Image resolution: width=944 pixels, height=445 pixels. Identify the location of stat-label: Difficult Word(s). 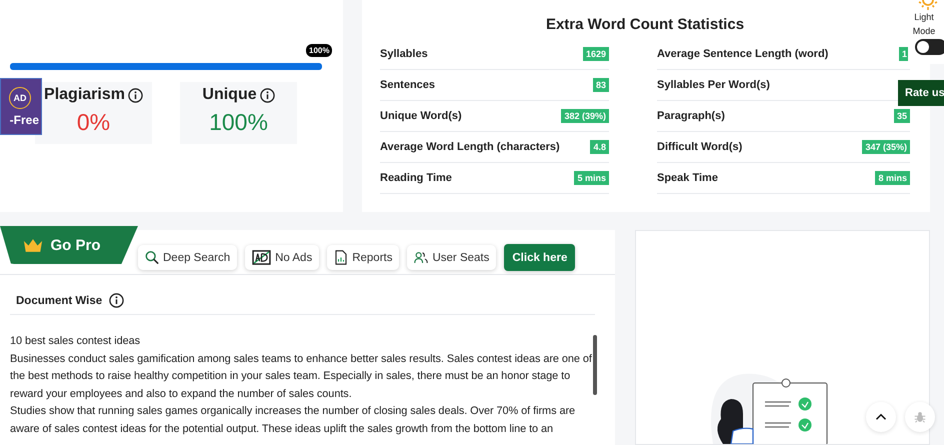
(699, 147).